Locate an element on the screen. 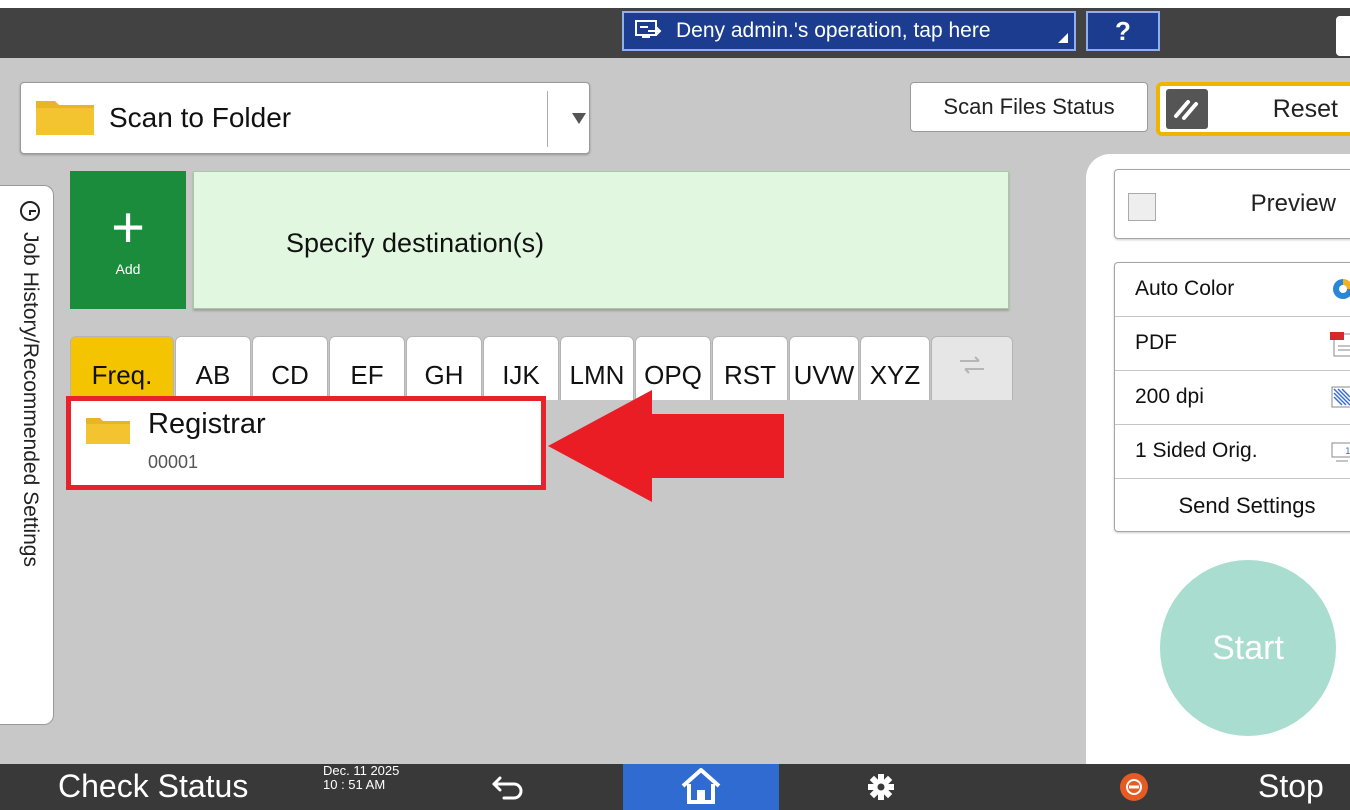 This screenshot has width=1350, height=810. clock-icon is located at coordinates (30, 211).